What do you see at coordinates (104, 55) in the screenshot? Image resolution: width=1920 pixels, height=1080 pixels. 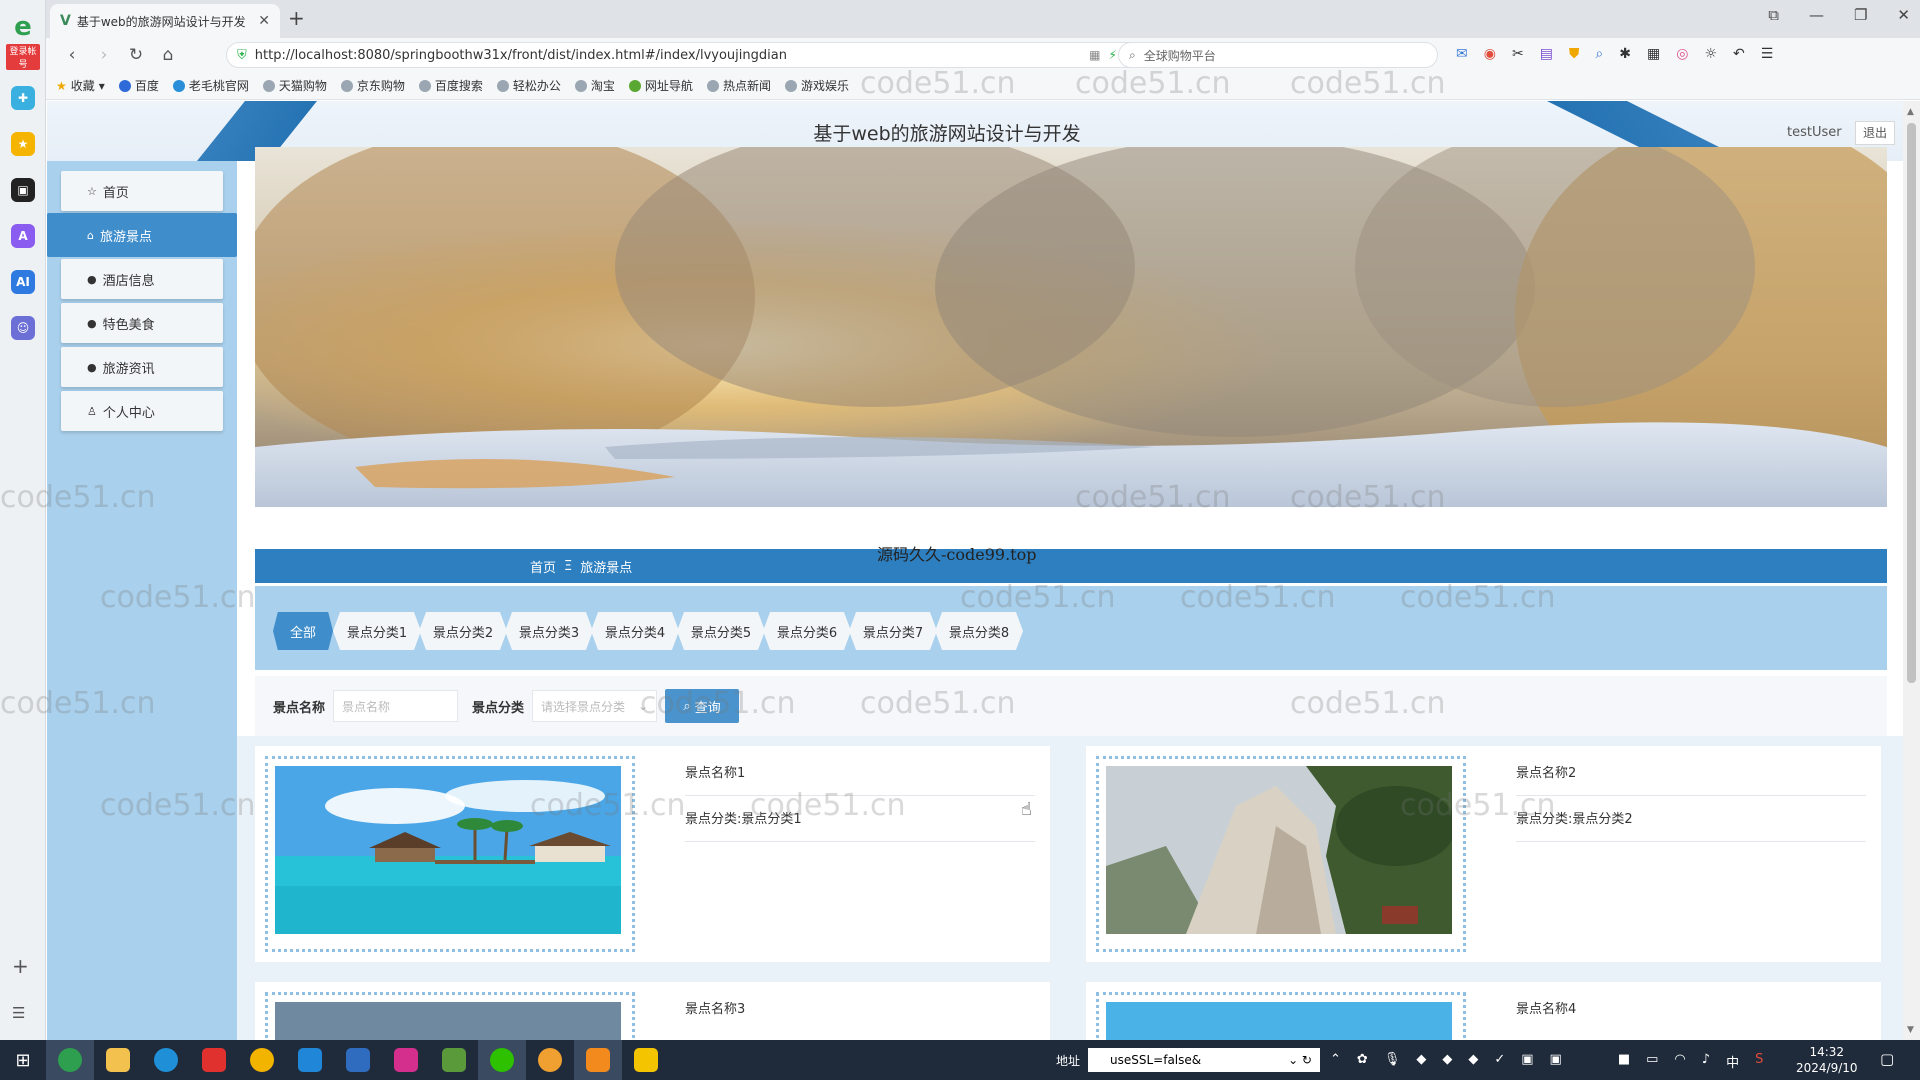 I see `forward-icon: ›` at bounding box center [104, 55].